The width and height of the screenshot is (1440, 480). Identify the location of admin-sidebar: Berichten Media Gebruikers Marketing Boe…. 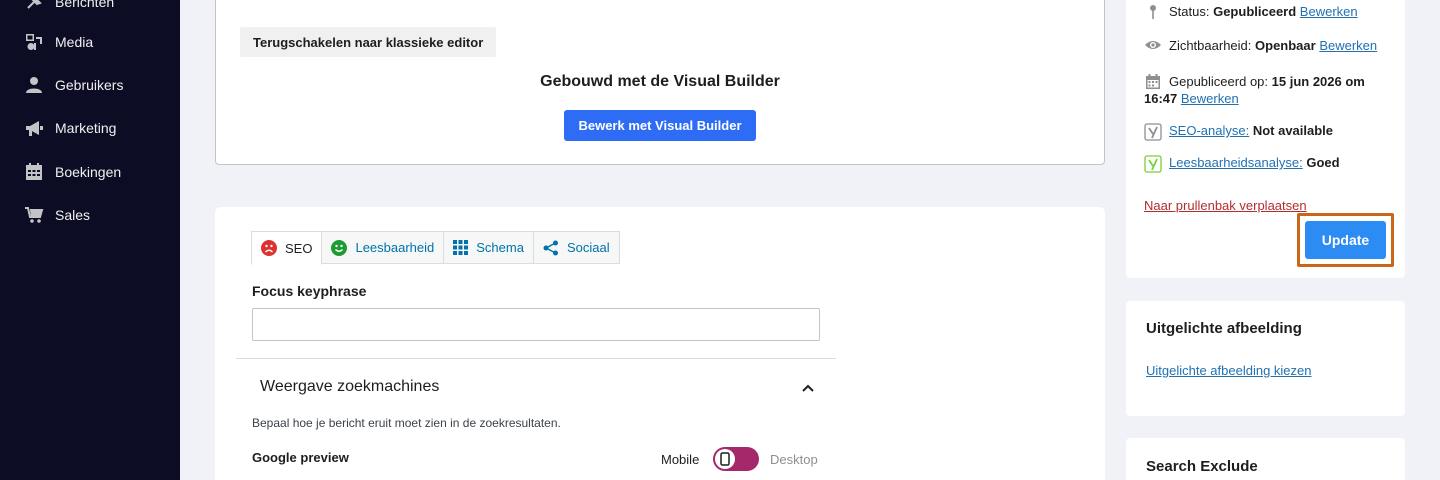
(90, 240).